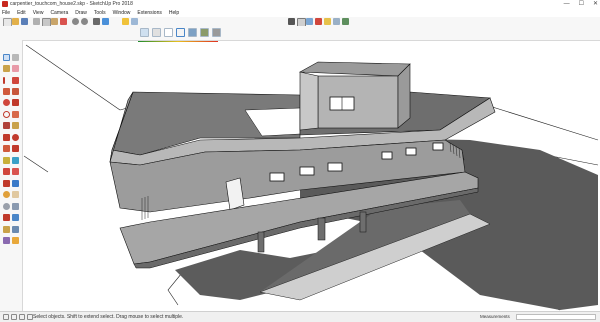 The width and height of the screenshot is (600, 322). Describe the element at coordinates (595, 4) in the screenshot. I see `close-button: ✕` at that location.